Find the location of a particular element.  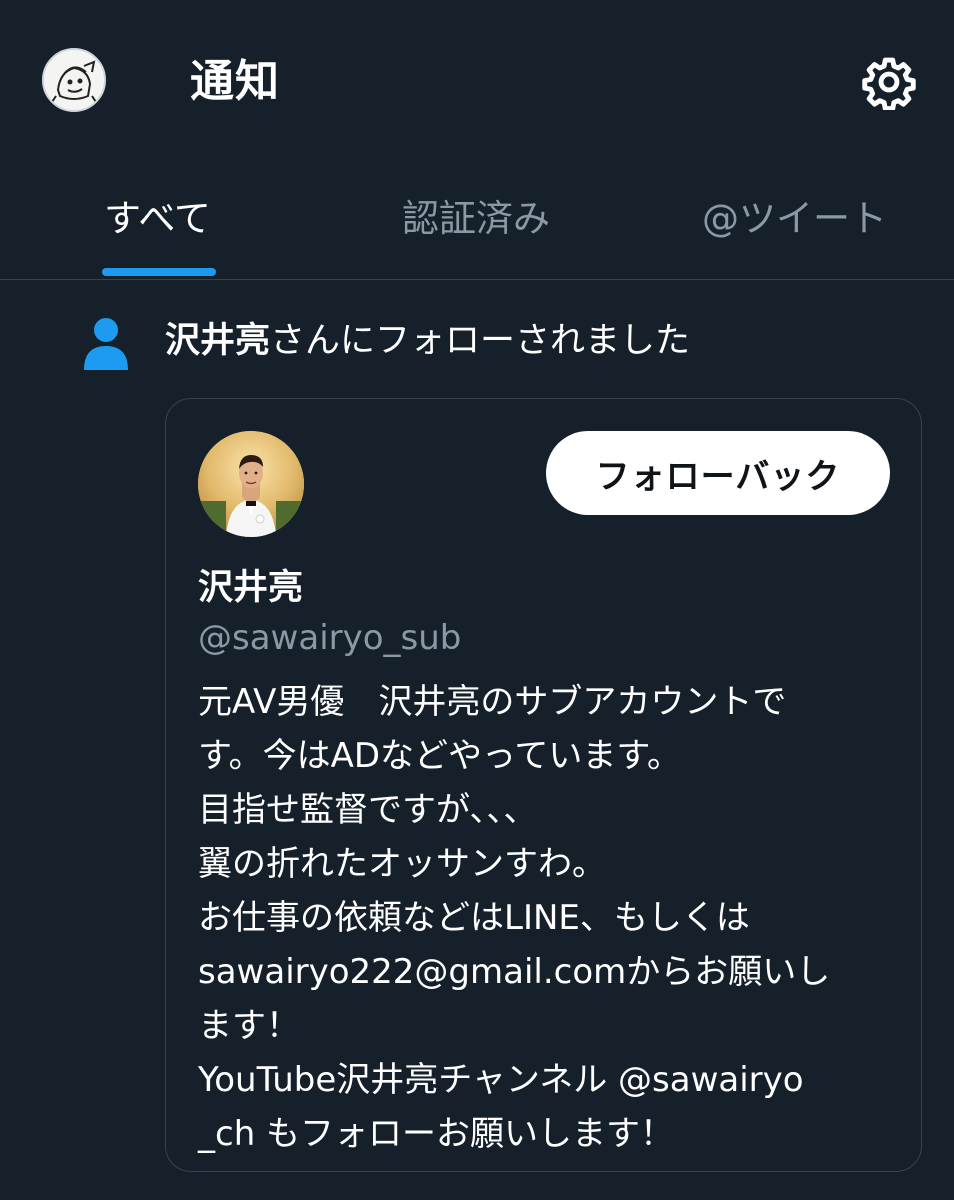

user-avatar is located at coordinates (251, 484).